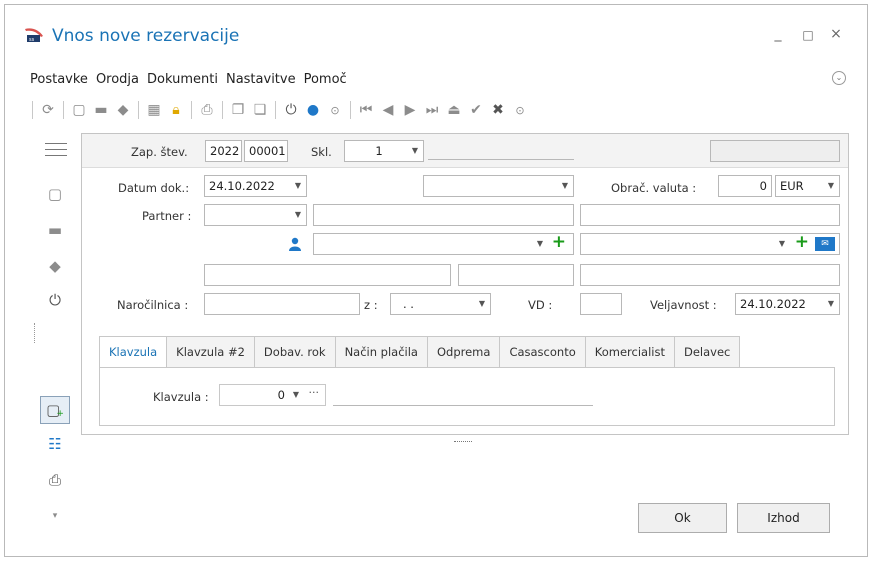  Describe the element at coordinates (520, 110) in the screenshot. I see `more-icon: ⊙` at that location.